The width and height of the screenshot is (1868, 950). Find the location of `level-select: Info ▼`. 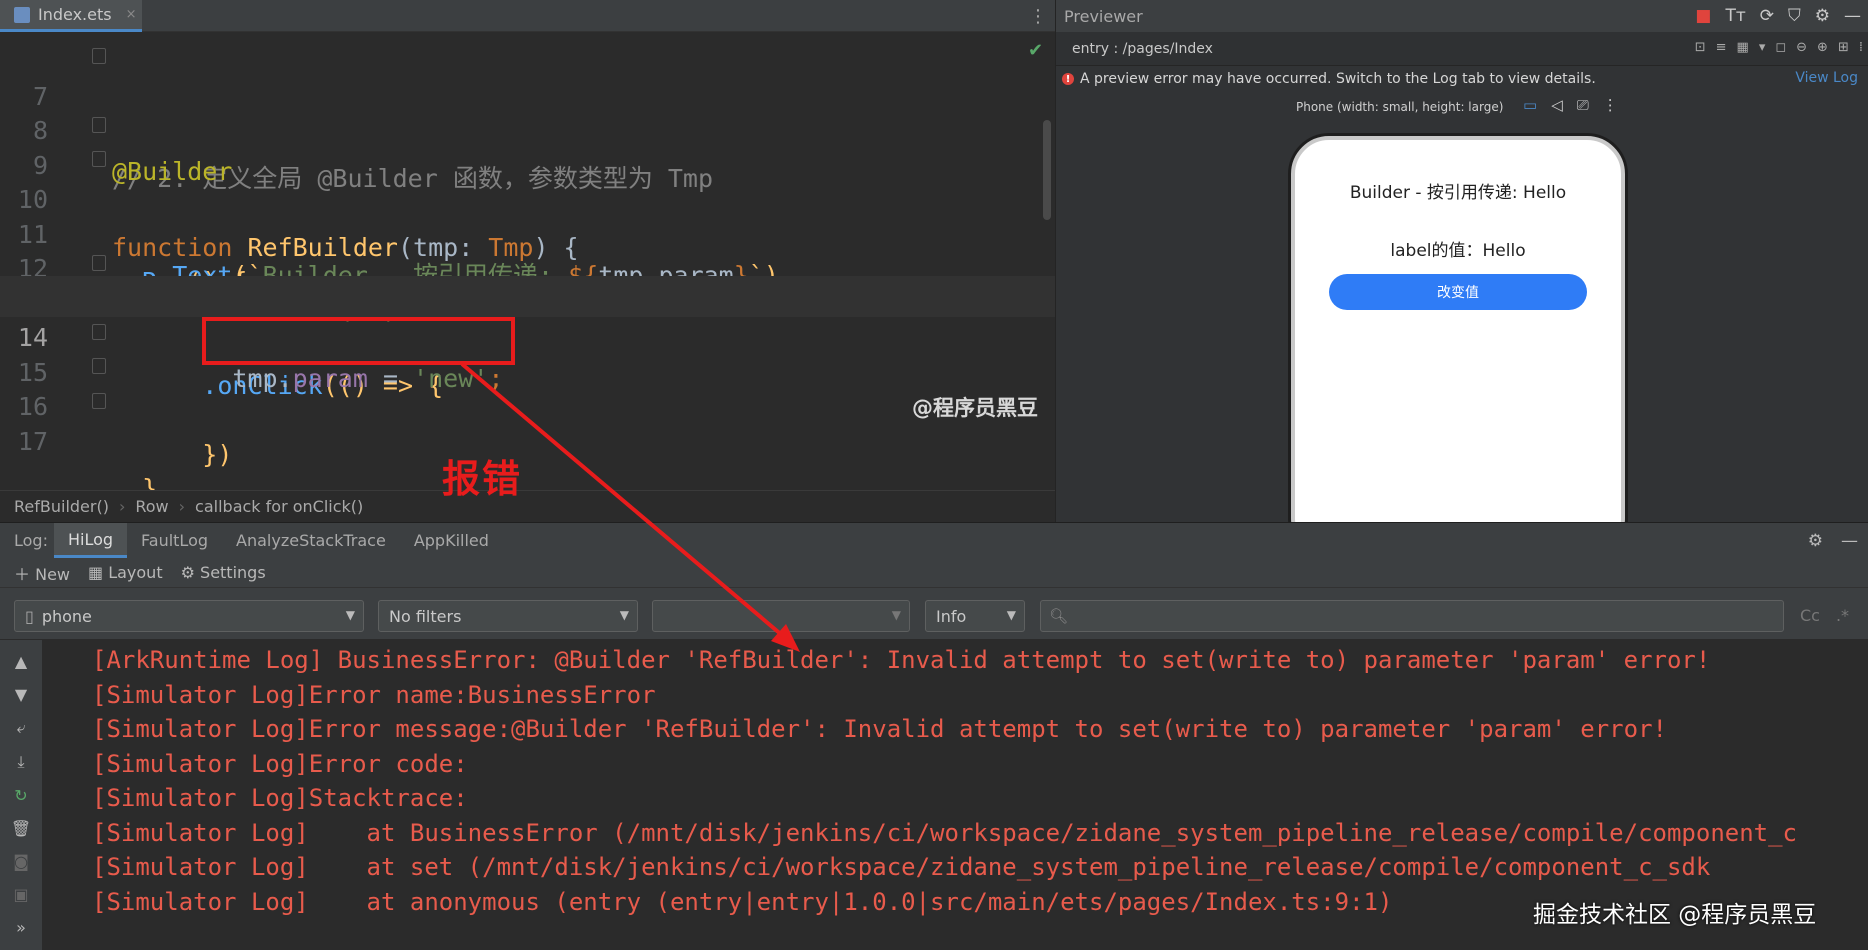

level-select: Info ▼ is located at coordinates (975, 616).